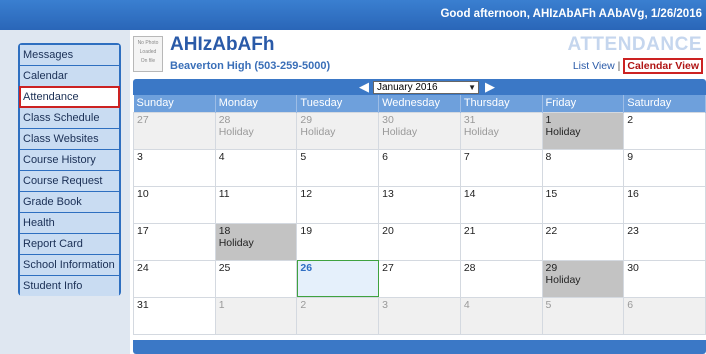 This screenshot has width=706, height=354. Describe the element at coordinates (338, 204) in the screenshot. I see `calendar-day-cell: 12` at that location.